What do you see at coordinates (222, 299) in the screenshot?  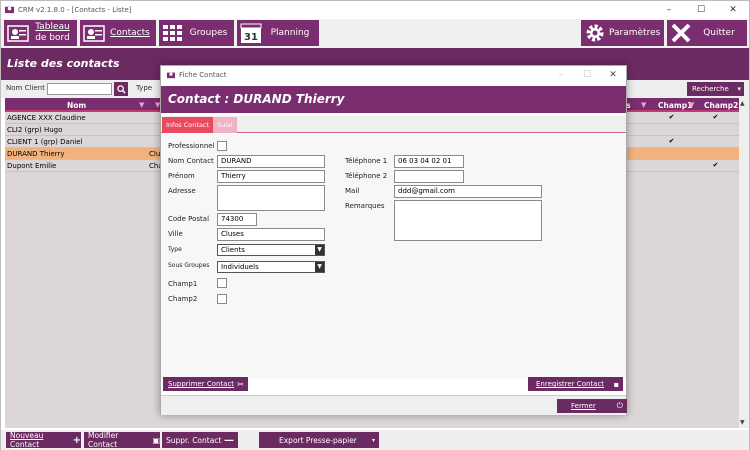 I see `champ2-checkbox` at bounding box center [222, 299].